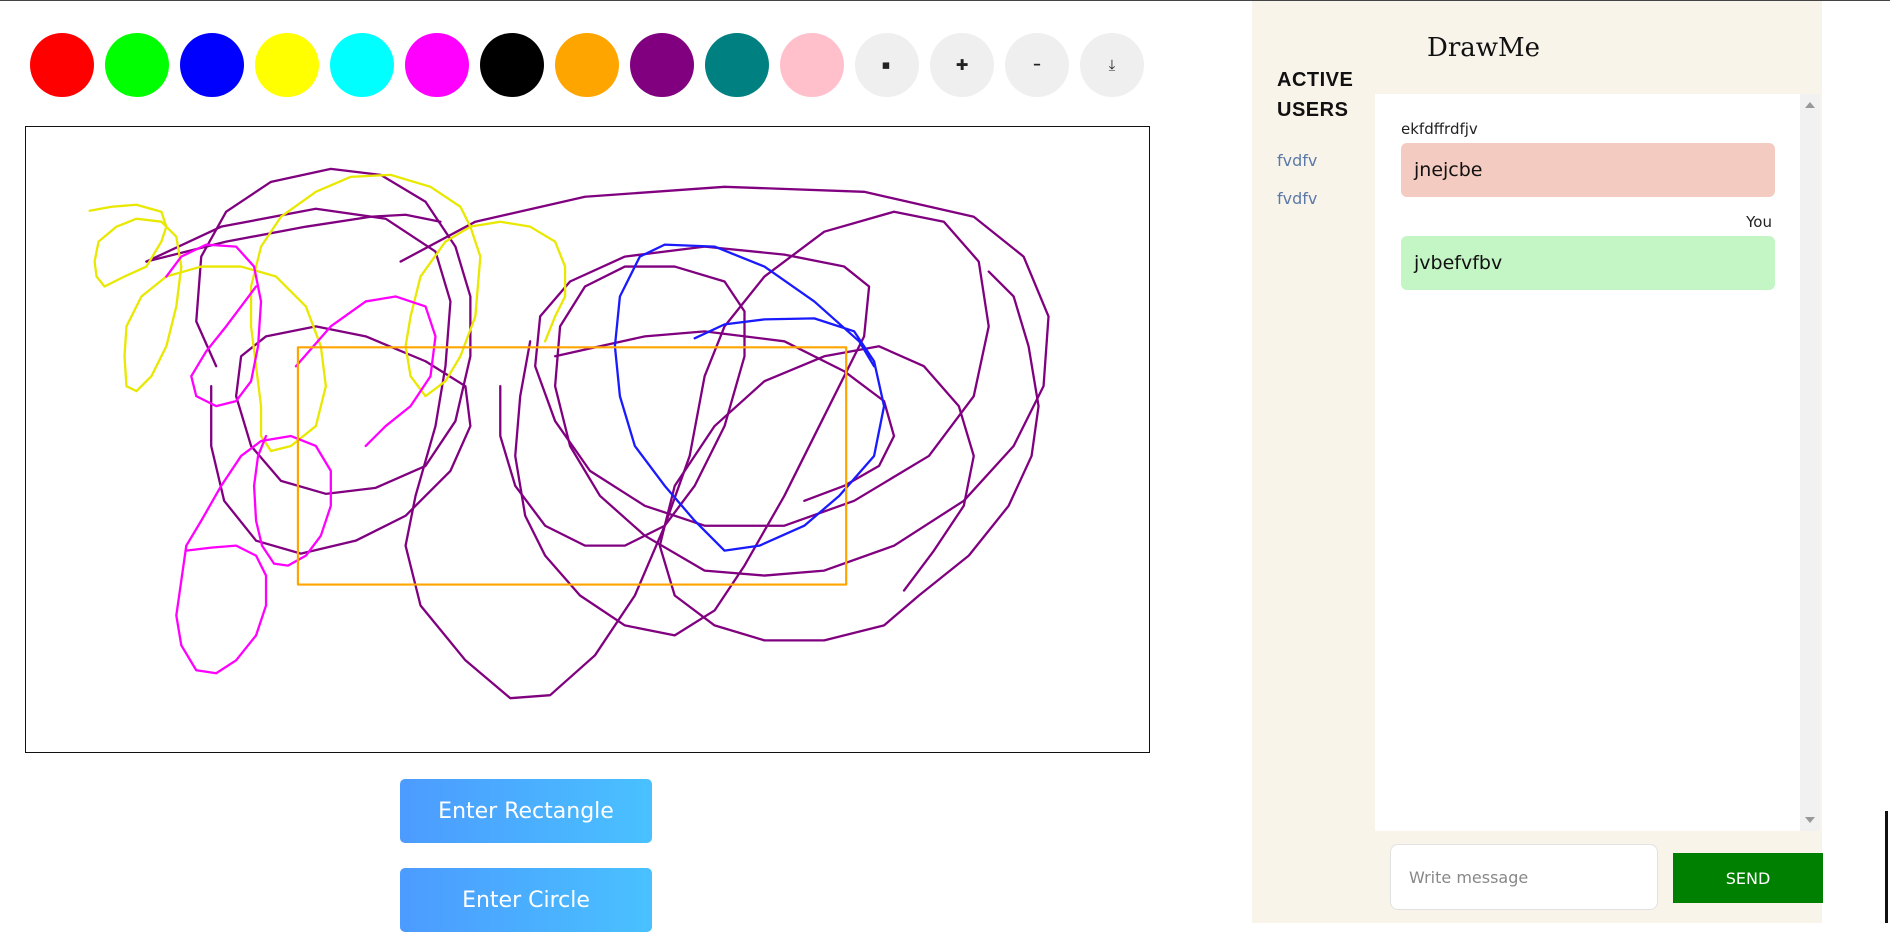  What do you see at coordinates (662, 65) in the screenshot?
I see `color-swatch-purple` at bounding box center [662, 65].